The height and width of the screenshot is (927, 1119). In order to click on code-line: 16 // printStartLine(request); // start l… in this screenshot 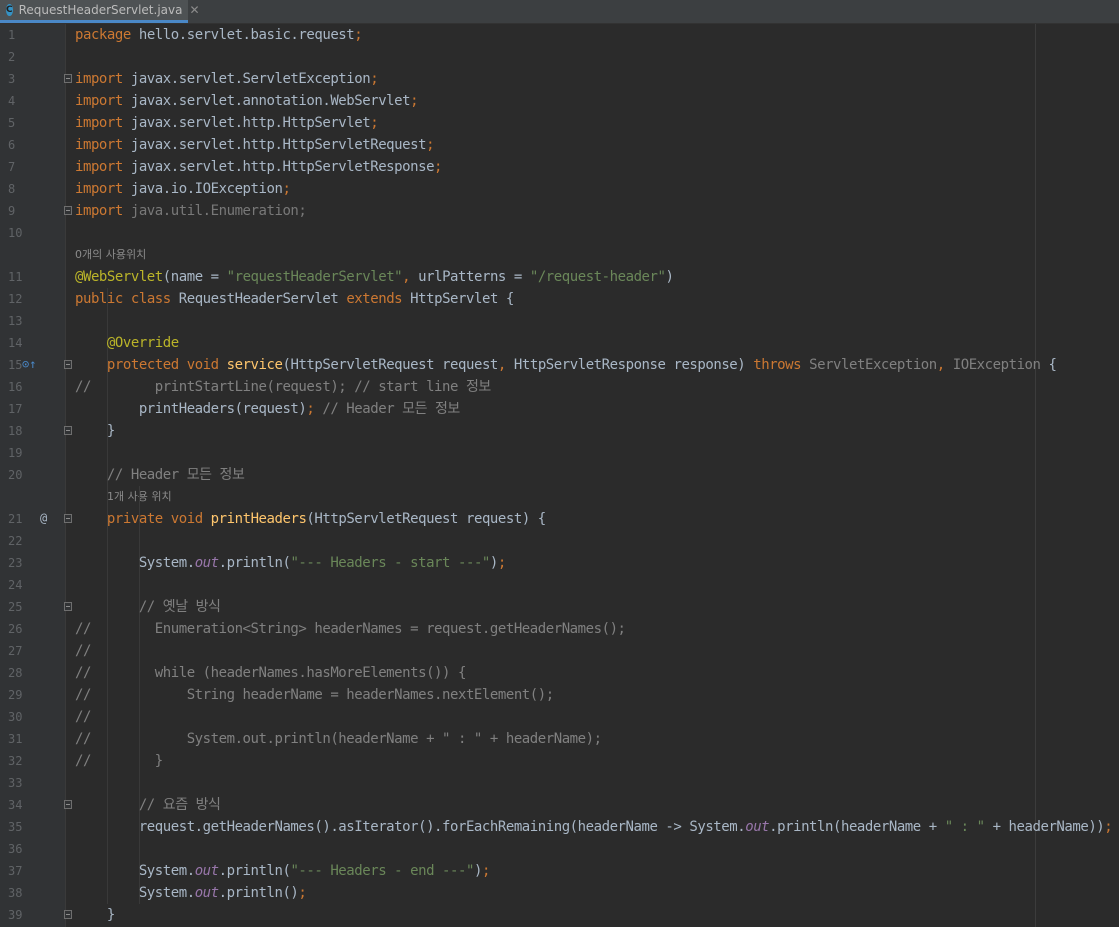, I will do `click(559, 387)`.